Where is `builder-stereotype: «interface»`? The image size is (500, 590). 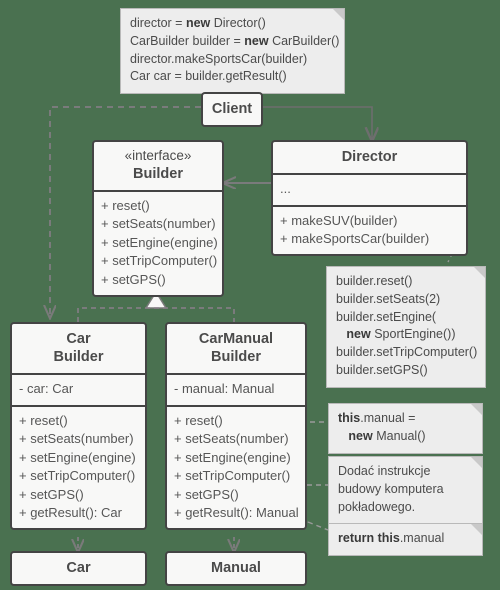 builder-stereotype: «interface» is located at coordinates (158, 155).